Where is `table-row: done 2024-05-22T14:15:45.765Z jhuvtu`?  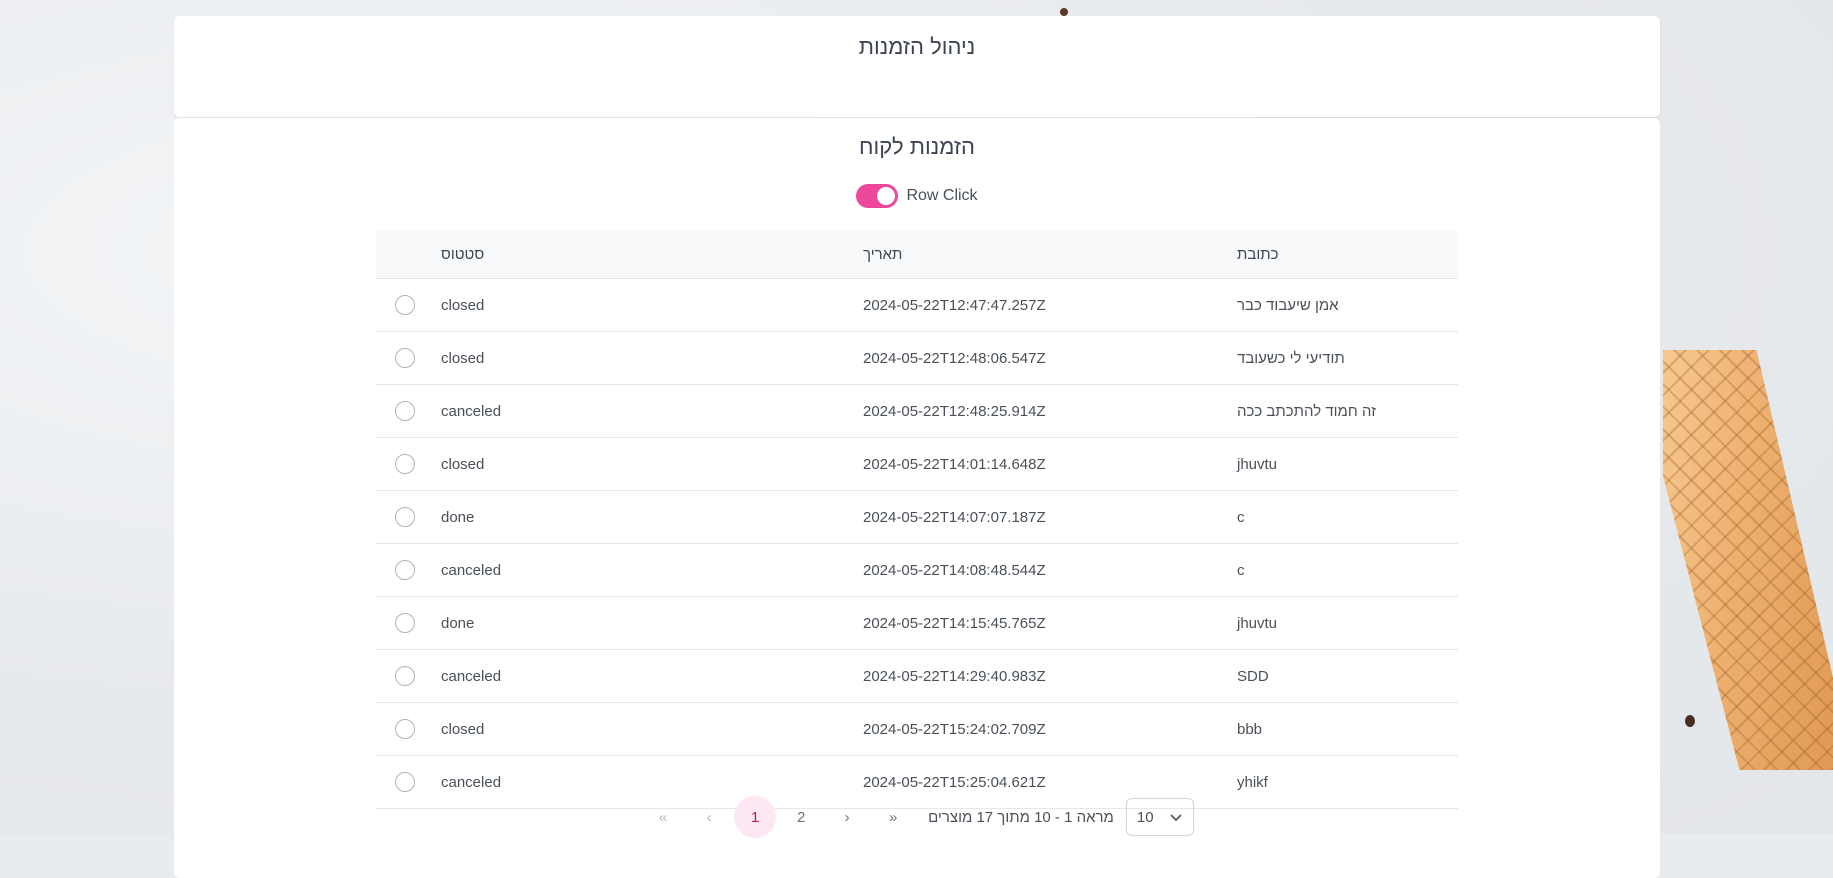
table-row: done 2024-05-22T14:15:45.765Z jhuvtu is located at coordinates (917, 623).